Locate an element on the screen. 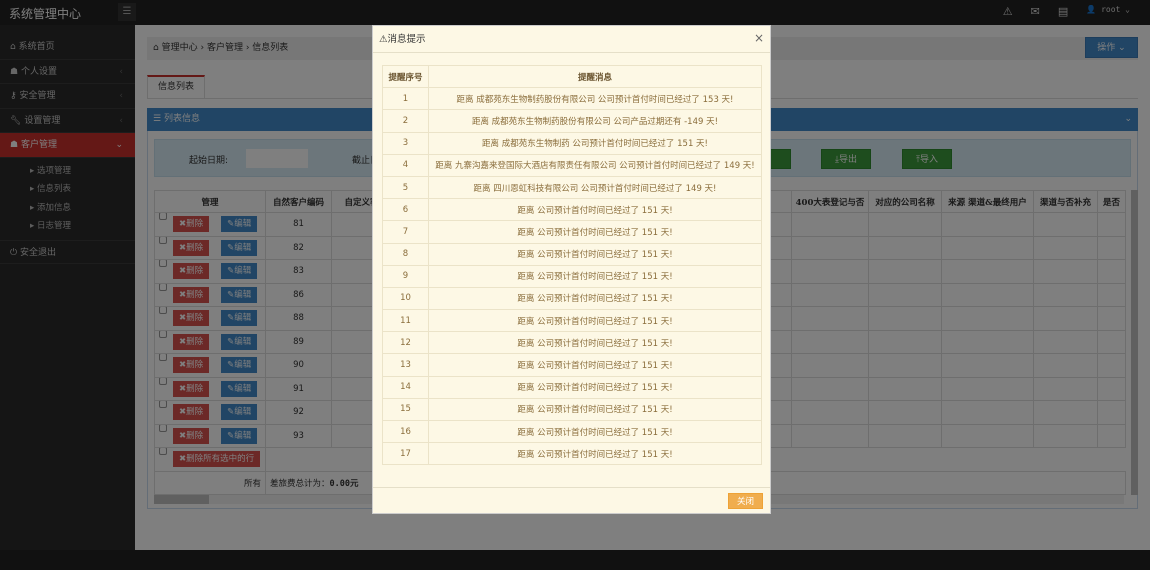 The width and height of the screenshot is (1150, 570). reminder-message: 距离 成都苑东生物制药 公司预计首付时间已经过了 151 天! is located at coordinates (595, 143).